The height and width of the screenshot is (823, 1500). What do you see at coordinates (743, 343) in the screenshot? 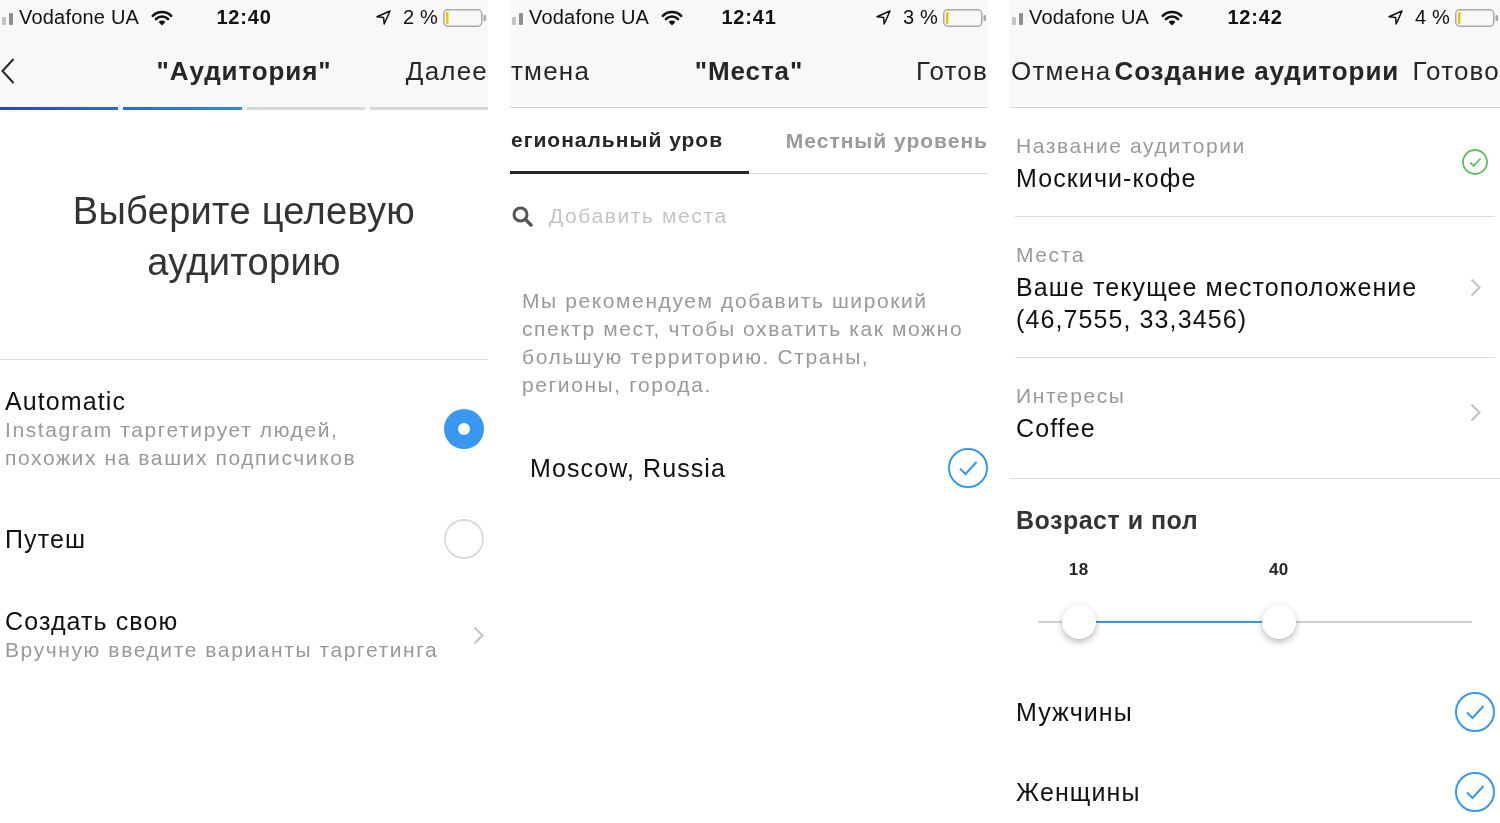
I see `hint-text: Мы рекомендуем добавить широкий спектр мест, чтобы охватить как можно большую территорию. Страны, регионы, города.` at bounding box center [743, 343].